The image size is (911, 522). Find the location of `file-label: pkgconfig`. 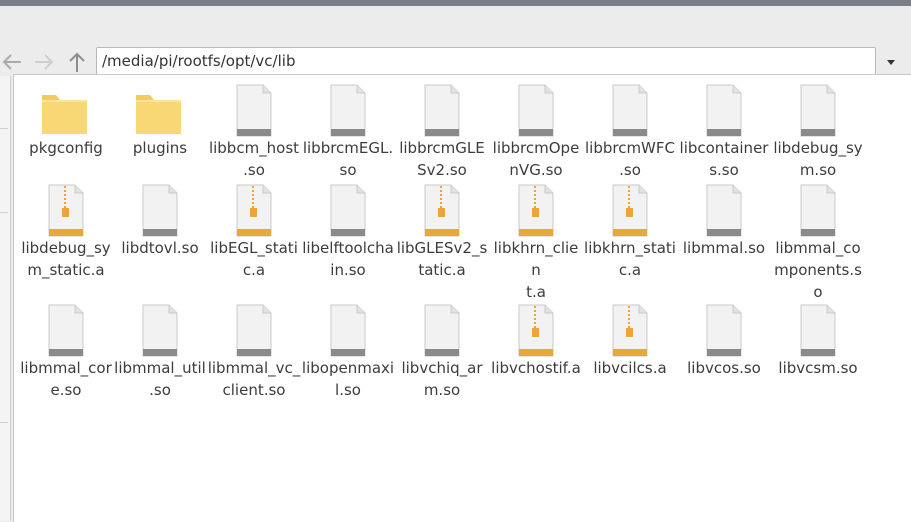

file-label: pkgconfig is located at coordinates (66, 148).